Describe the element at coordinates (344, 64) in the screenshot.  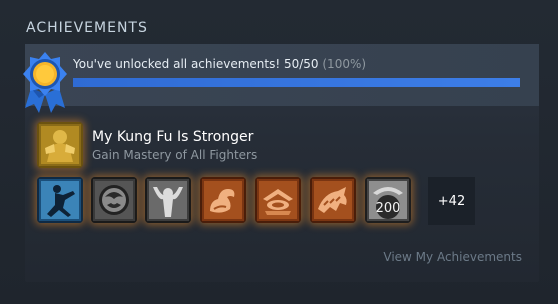
I see `summary-percent: (100%)` at that location.